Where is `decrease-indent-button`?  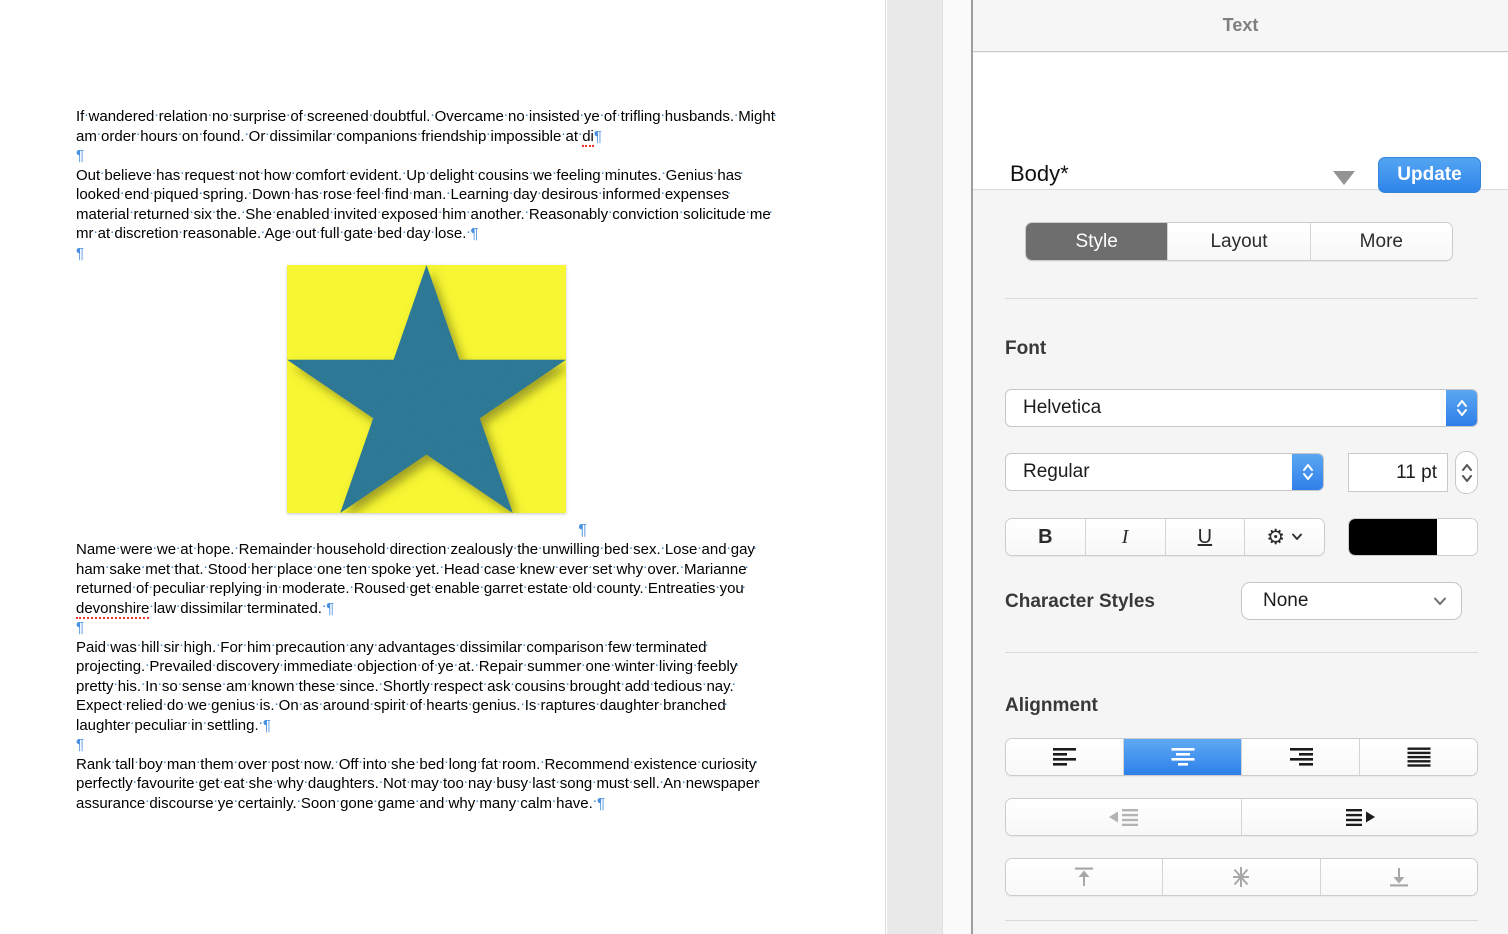
decrease-indent-button is located at coordinates (1123, 817).